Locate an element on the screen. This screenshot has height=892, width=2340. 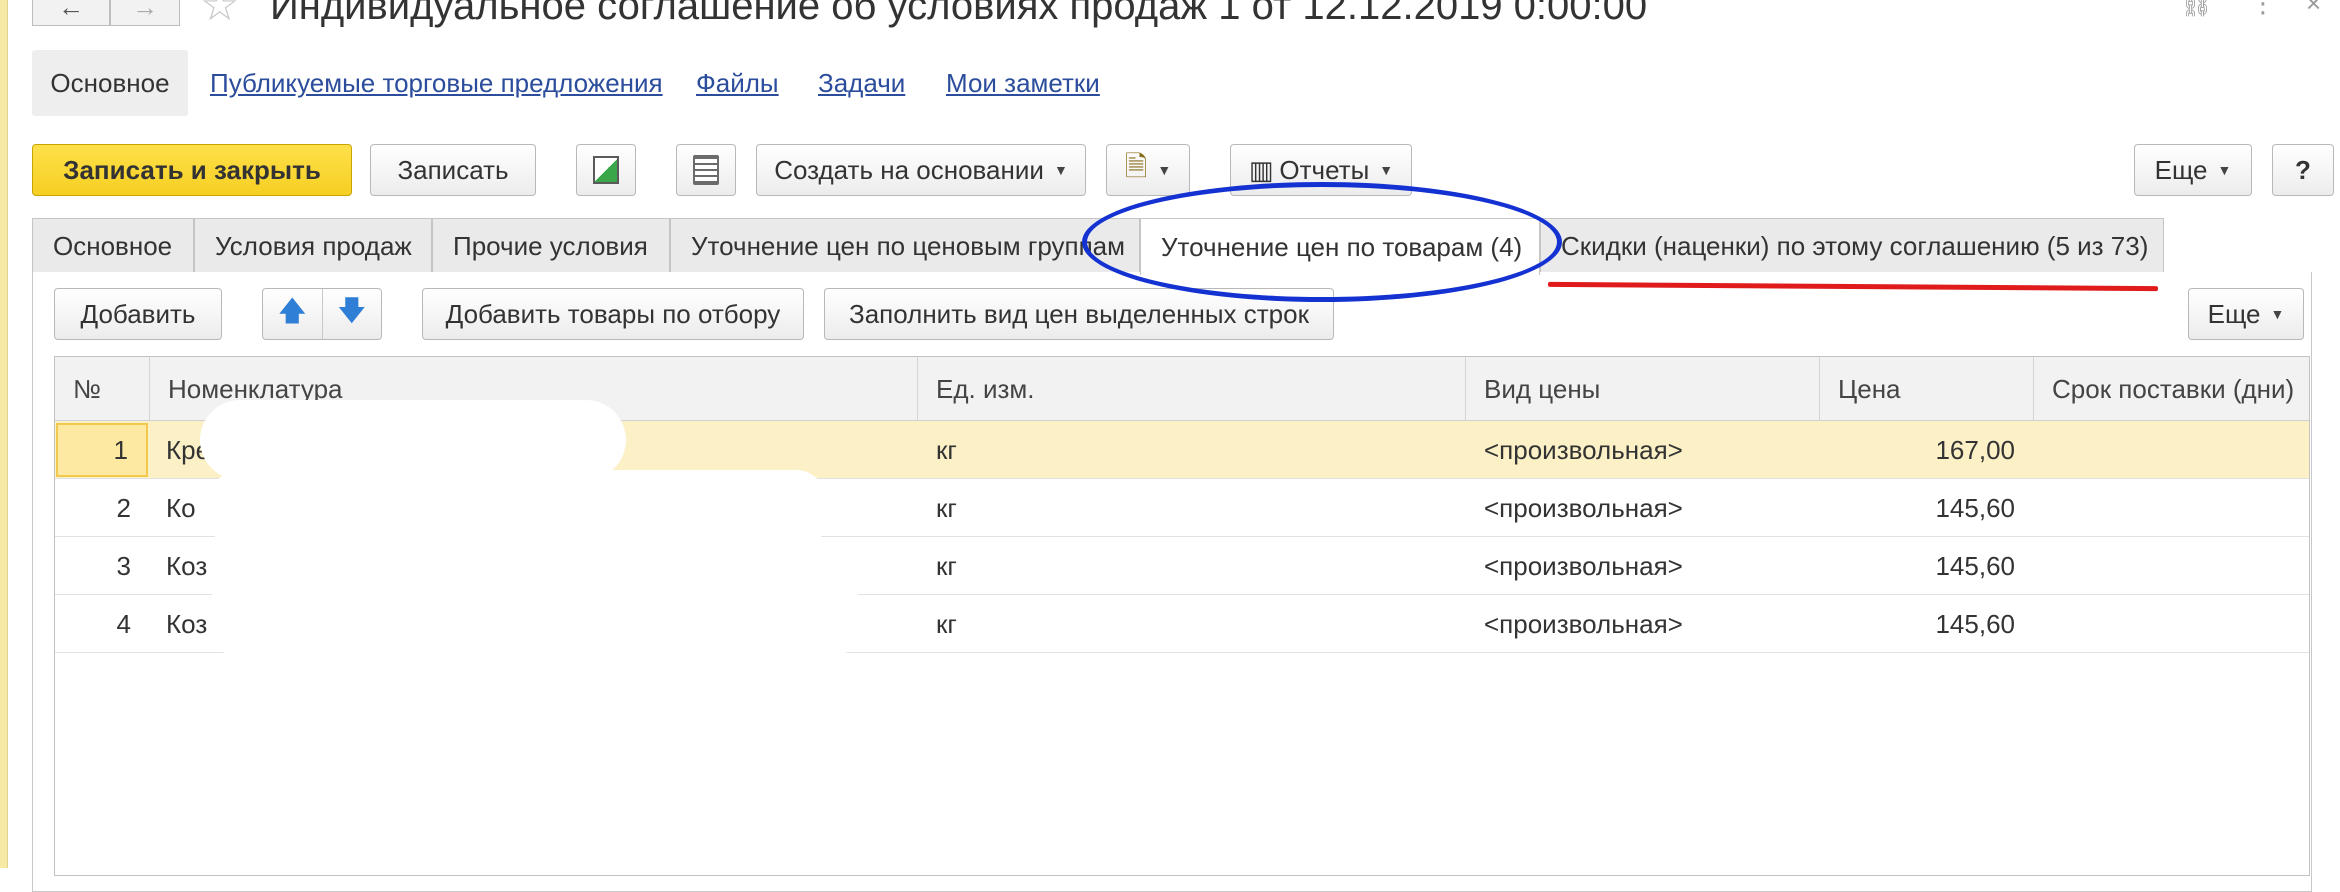
back-button: ← is located at coordinates (71, 13).